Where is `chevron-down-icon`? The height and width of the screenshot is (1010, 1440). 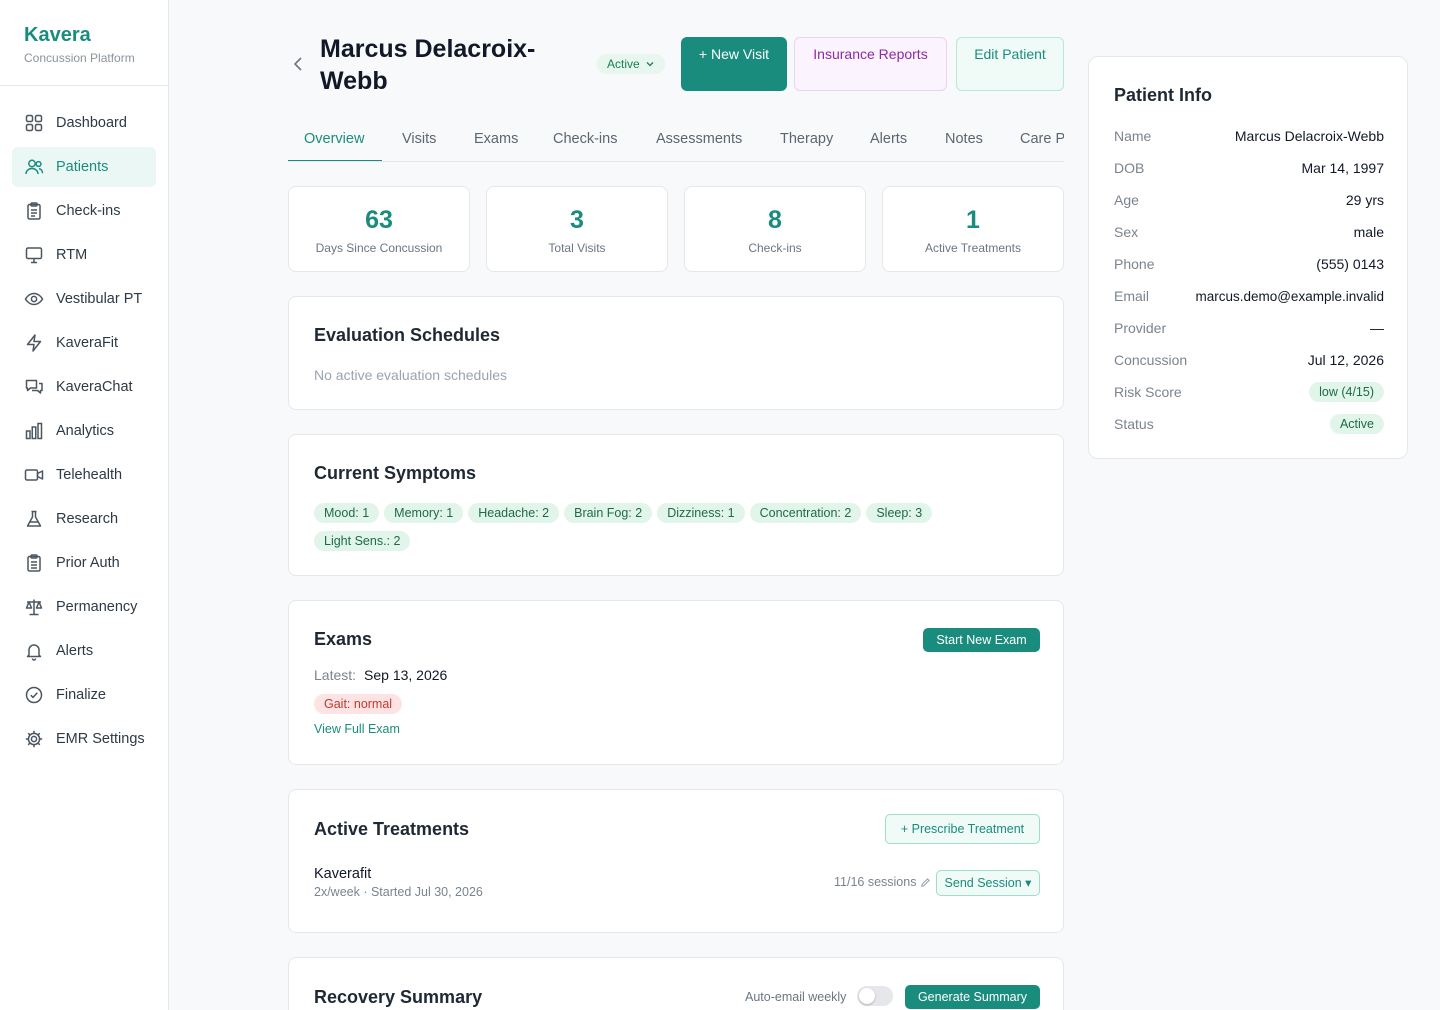 chevron-down-icon is located at coordinates (650, 64).